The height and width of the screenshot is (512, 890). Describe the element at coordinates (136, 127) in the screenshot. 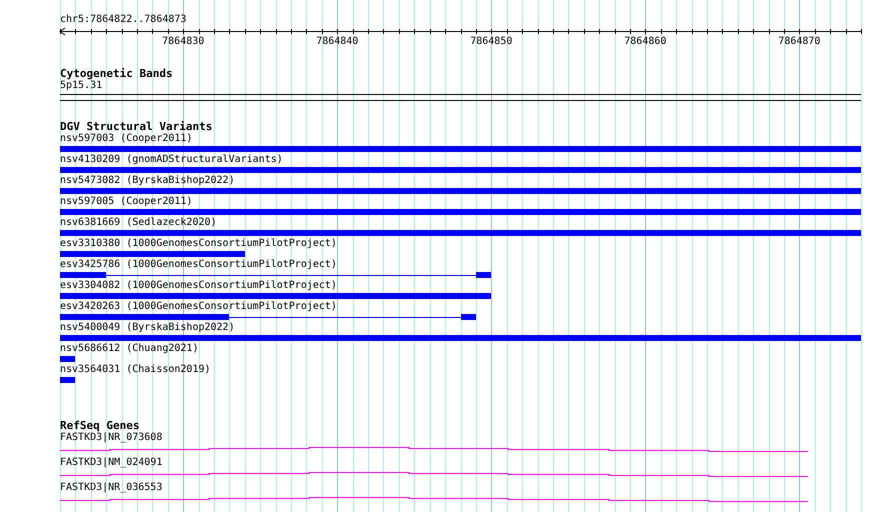

I see `track-title: DGV Structural Variants` at that location.